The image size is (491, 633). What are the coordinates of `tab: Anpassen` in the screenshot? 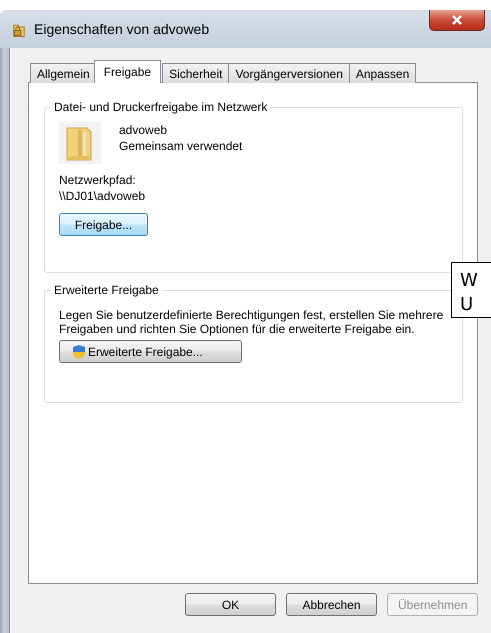 It's located at (382, 73).